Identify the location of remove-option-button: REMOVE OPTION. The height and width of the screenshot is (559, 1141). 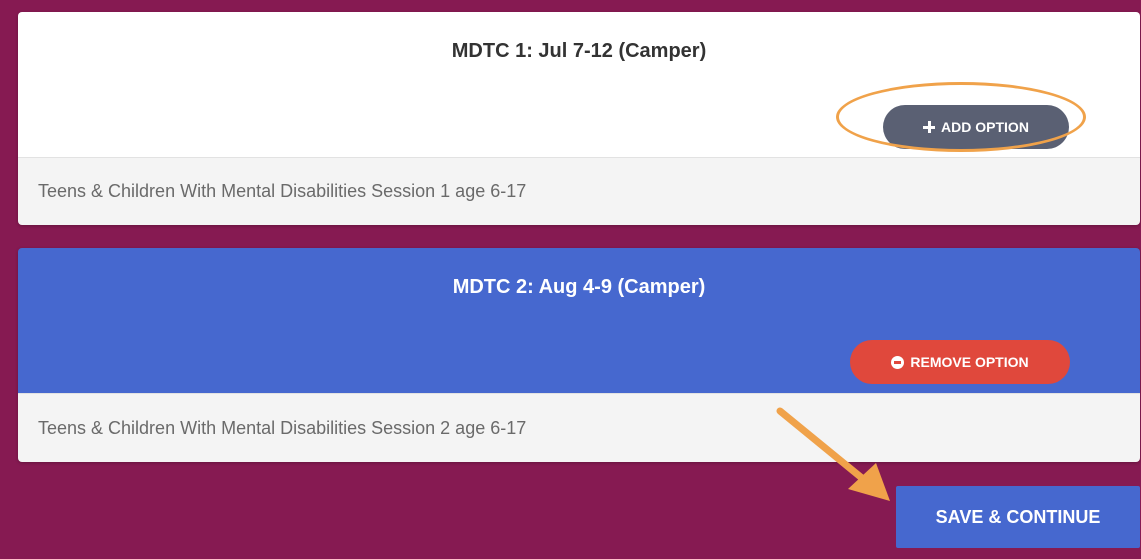
(960, 362).